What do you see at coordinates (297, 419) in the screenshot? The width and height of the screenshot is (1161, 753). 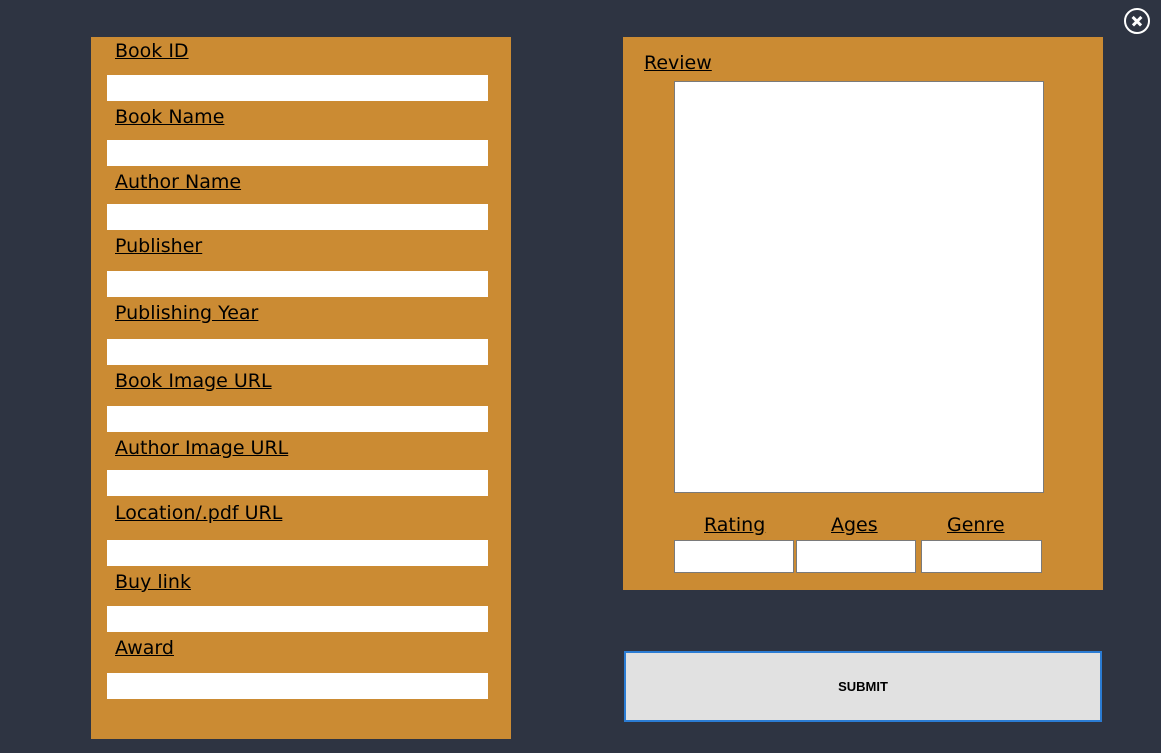 I see `book-image-url-input` at bounding box center [297, 419].